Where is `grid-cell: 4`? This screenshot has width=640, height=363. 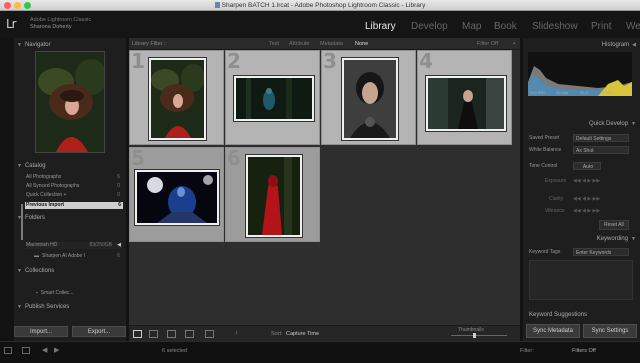 grid-cell: 4 is located at coordinates (464, 97).